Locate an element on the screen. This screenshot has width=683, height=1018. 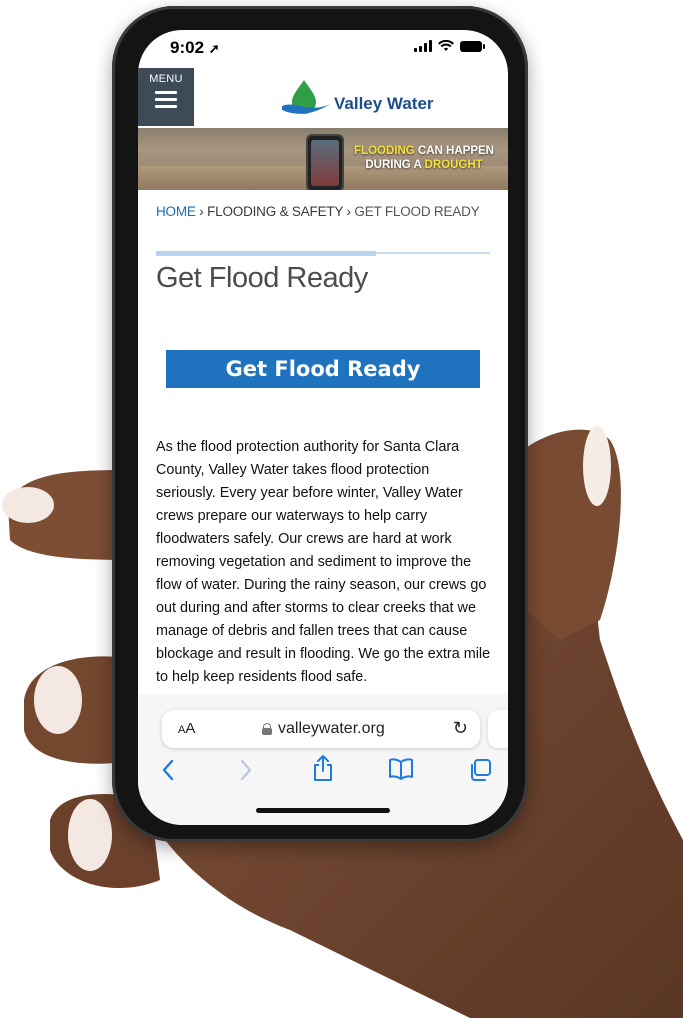
status-bar: 9:02 ➚ is located at coordinates (323, 48).